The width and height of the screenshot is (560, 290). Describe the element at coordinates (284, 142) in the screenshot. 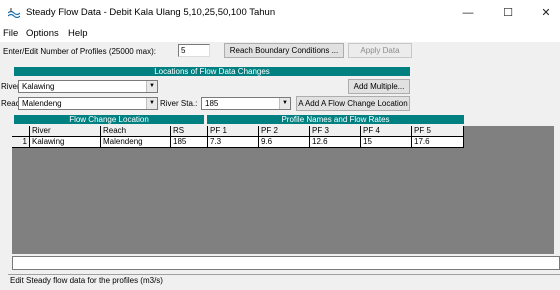

I see `flow-value-cell: 9.6` at that location.